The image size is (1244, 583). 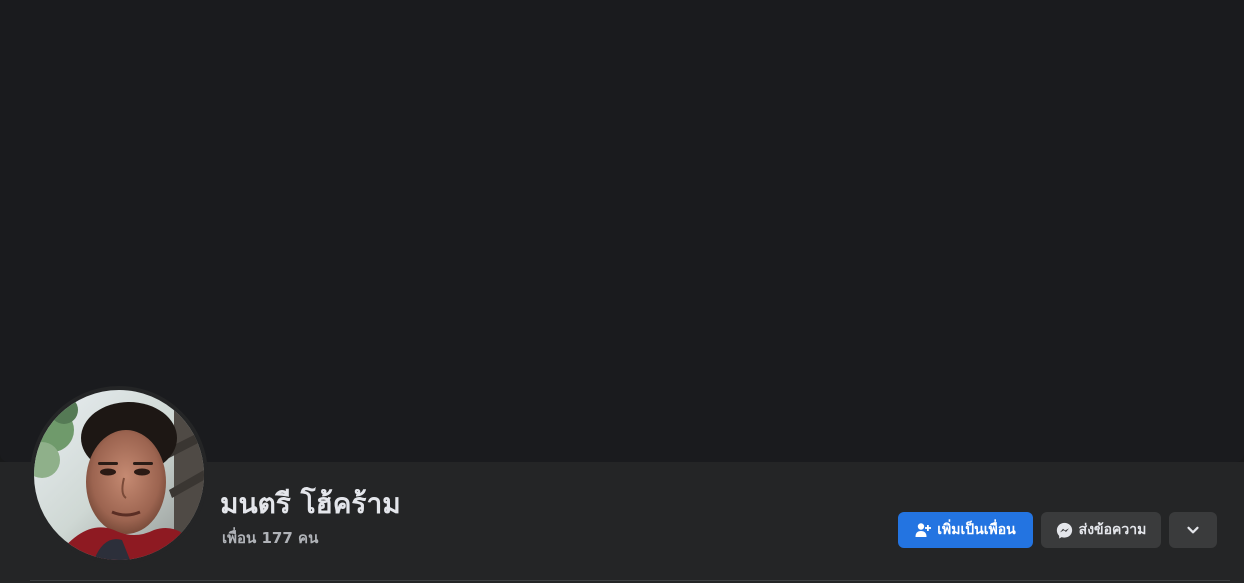 I want to click on send-message-button: ส่งข้อความ, so click(x=1101, y=530).